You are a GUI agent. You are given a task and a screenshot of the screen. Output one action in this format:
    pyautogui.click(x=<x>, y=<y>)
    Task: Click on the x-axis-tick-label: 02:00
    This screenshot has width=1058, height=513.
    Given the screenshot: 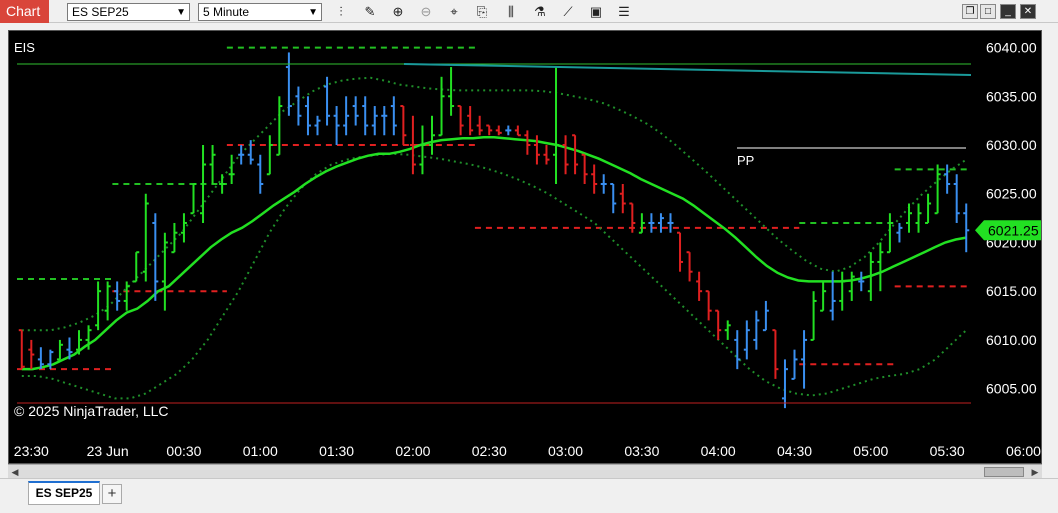 What is the action you would take?
    pyautogui.click(x=412, y=451)
    